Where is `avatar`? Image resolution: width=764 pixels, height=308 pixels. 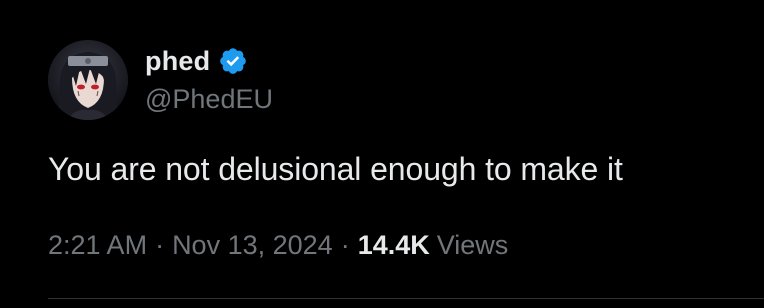
avatar is located at coordinates (88, 80).